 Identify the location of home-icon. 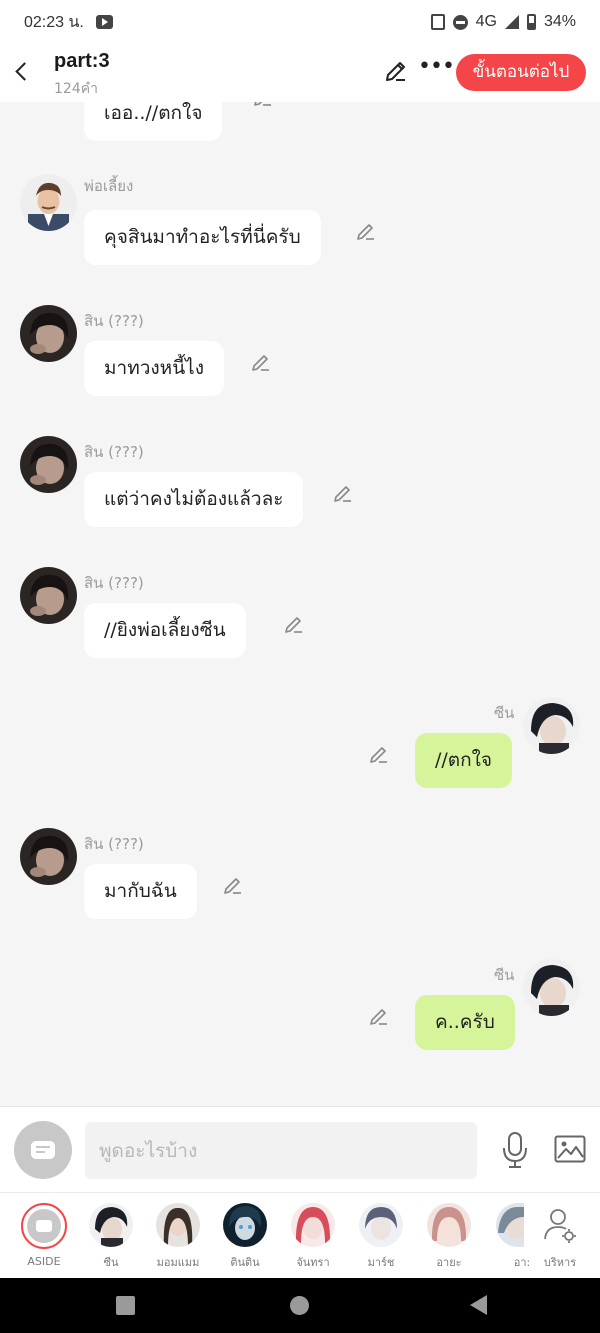
(299, 1305).